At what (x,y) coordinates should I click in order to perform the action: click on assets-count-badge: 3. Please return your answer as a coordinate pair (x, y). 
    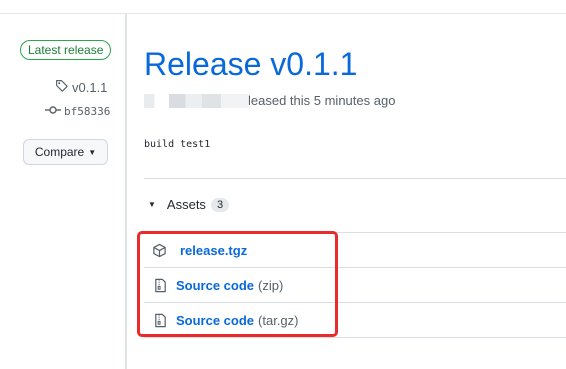
    Looking at the image, I should click on (220, 204).